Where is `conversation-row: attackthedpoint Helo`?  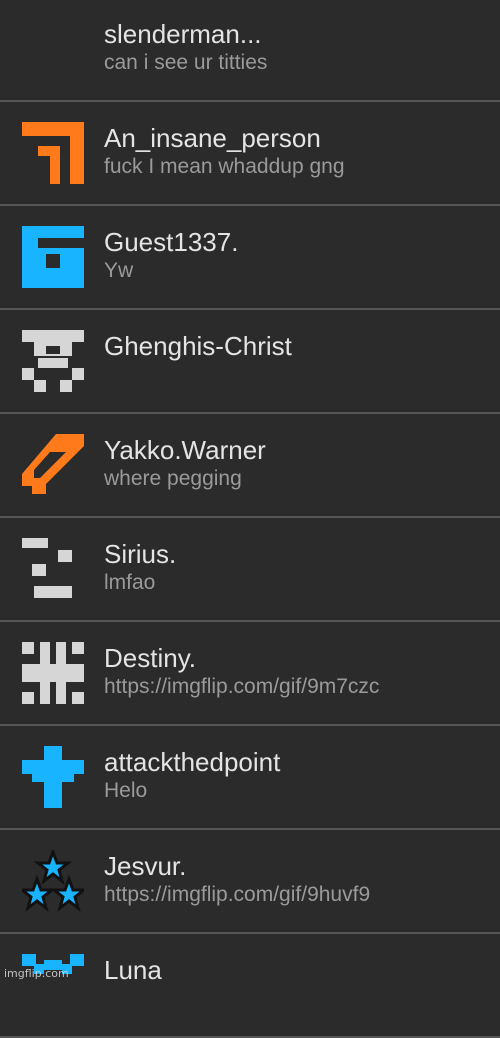
conversation-row: attackthedpoint Helo is located at coordinates (250, 778).